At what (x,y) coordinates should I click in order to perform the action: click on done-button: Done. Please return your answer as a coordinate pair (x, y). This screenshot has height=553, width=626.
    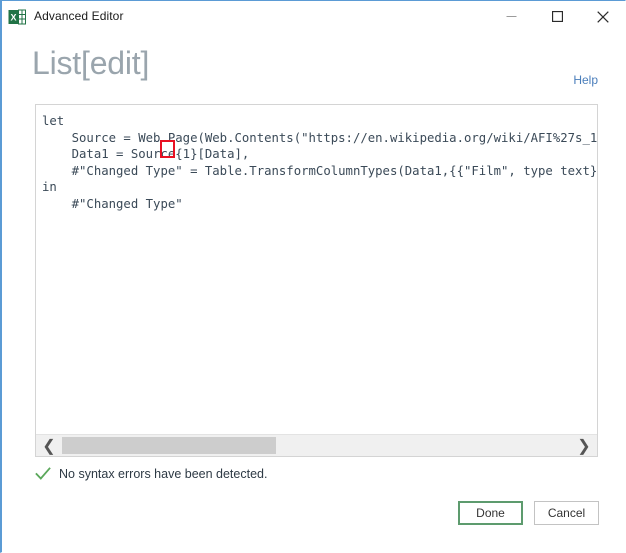
    Looking at the image, I should click on (490, 513).